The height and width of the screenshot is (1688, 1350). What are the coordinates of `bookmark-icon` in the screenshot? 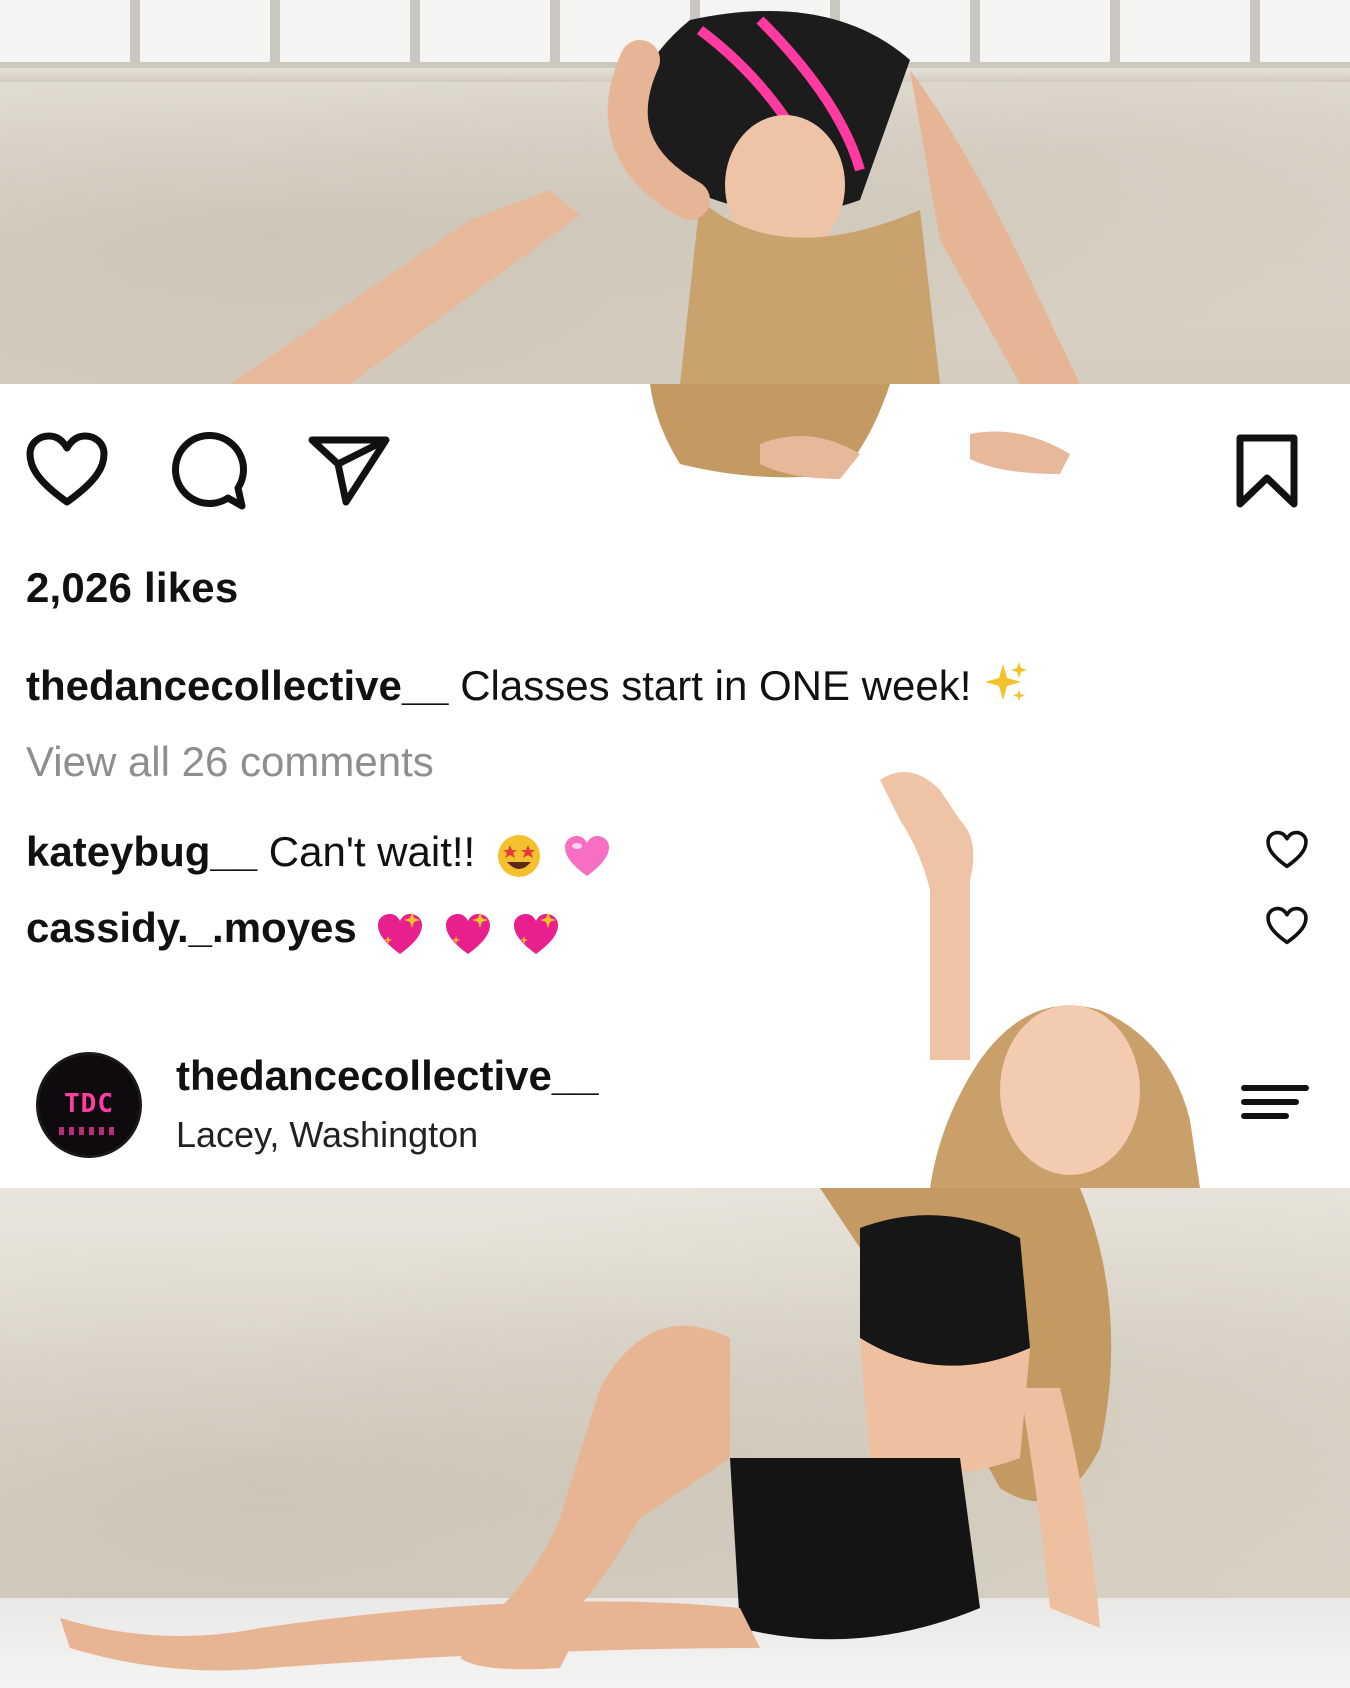 It's located at (1267, 471).